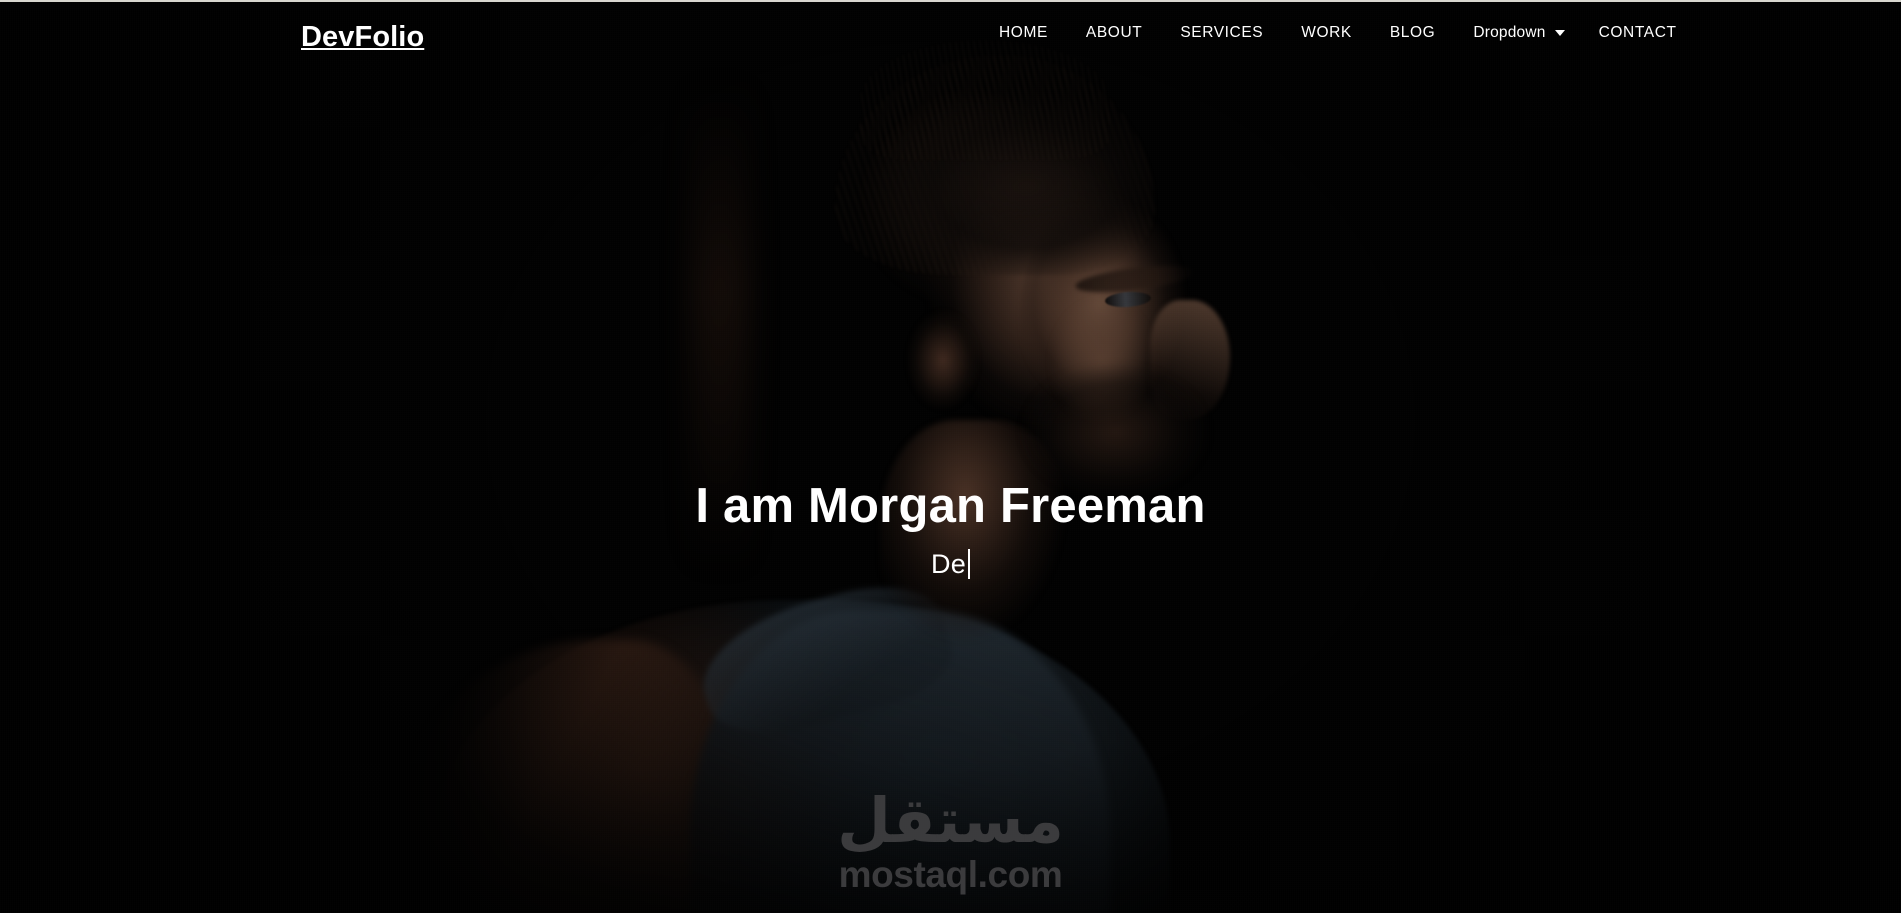  Describe the element at coordinates (1023, 33) in the screenshot. I see `sidebar-item-home: HOME` at that location.